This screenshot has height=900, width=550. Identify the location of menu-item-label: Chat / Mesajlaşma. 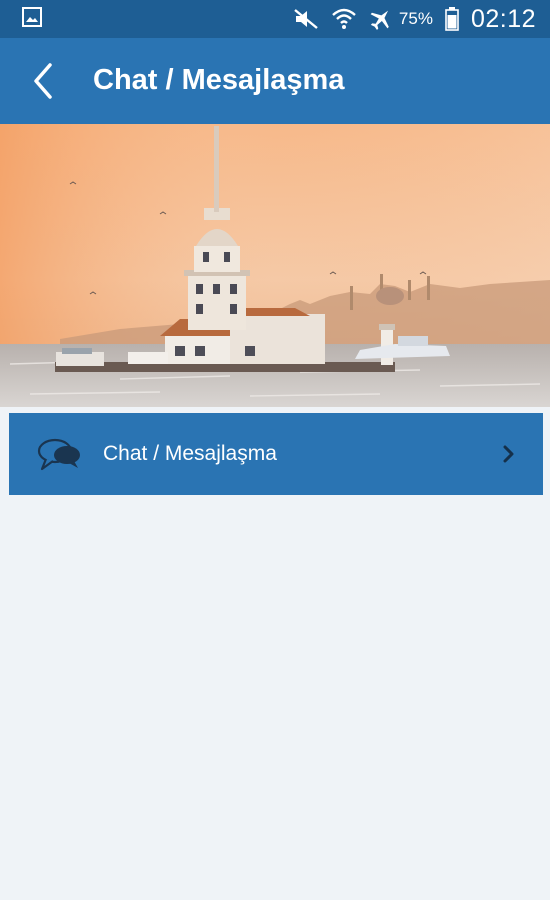
(190, 453).